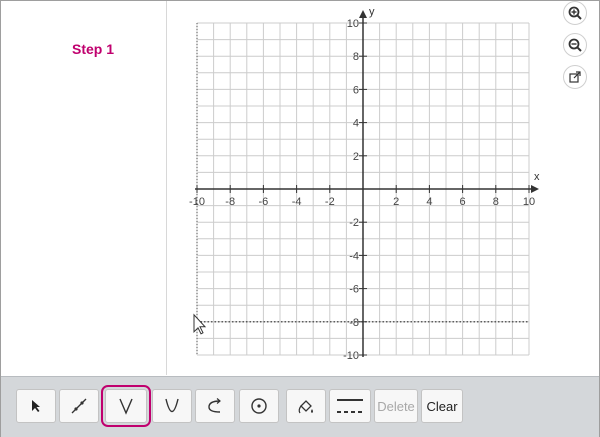 The height and width of the screenshot is (437, 600). I want to click on x-axis-label: x, so click(537, 177).